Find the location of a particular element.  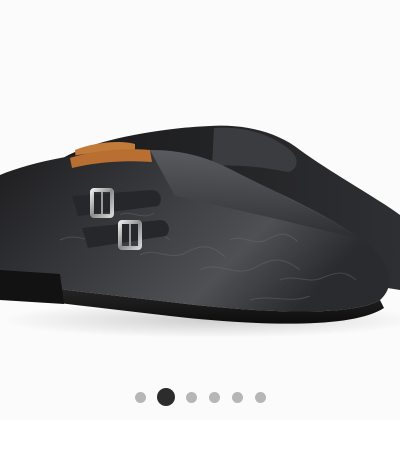

carousel-pagination is located at coordinates (200, 397).